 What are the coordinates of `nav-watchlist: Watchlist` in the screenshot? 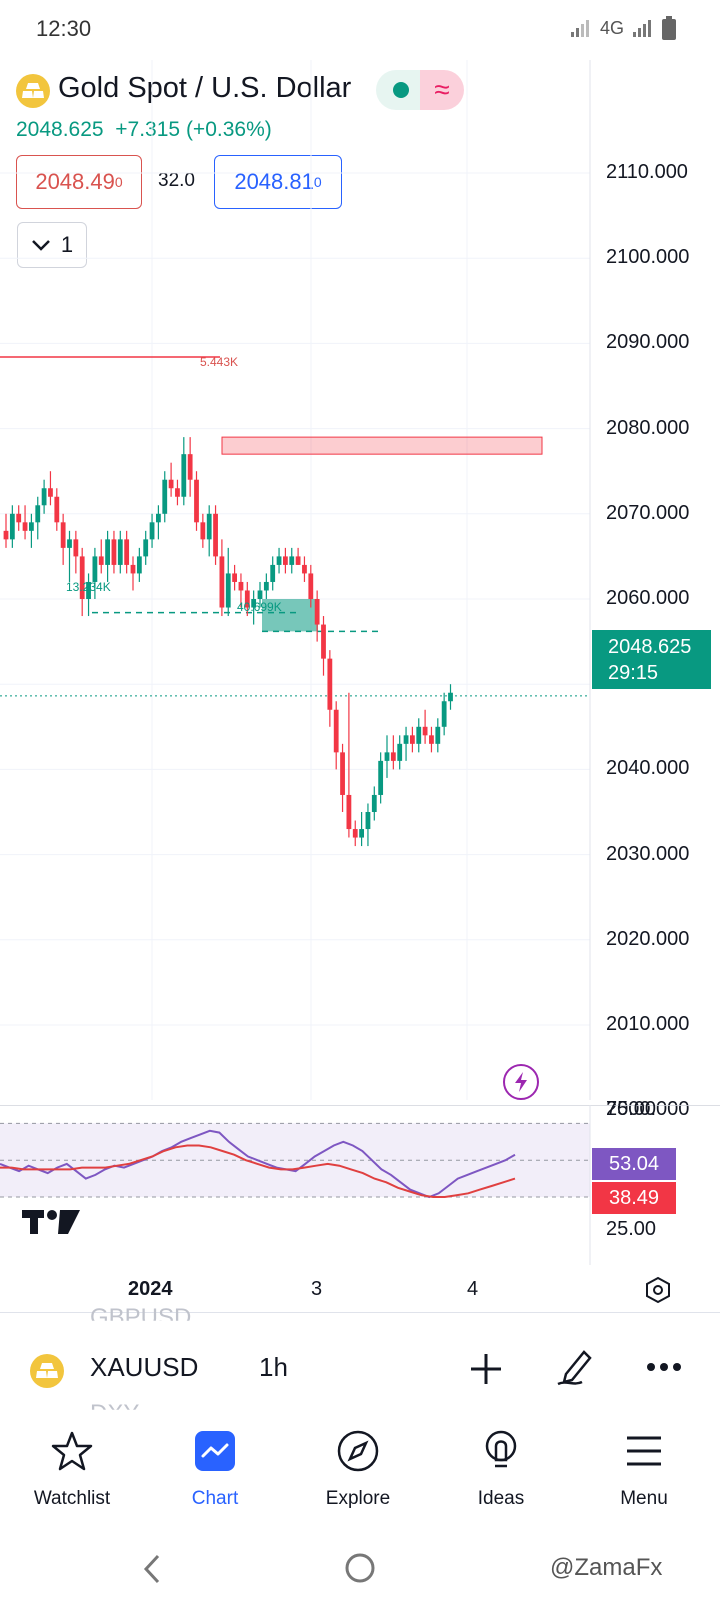 It's located at (72, 1470).